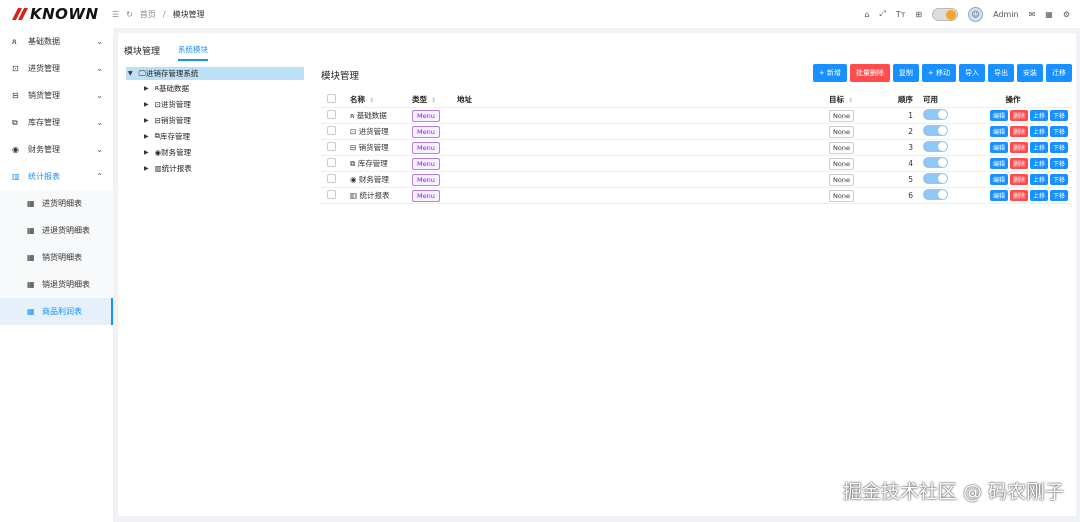 The width and height of the screenshot is (1080, 522). What do you see at coordinates (215, 152) in the screenshot?
I see `tree-node: ▶ ◉ 财务管理` at bounding box center [215, 152].